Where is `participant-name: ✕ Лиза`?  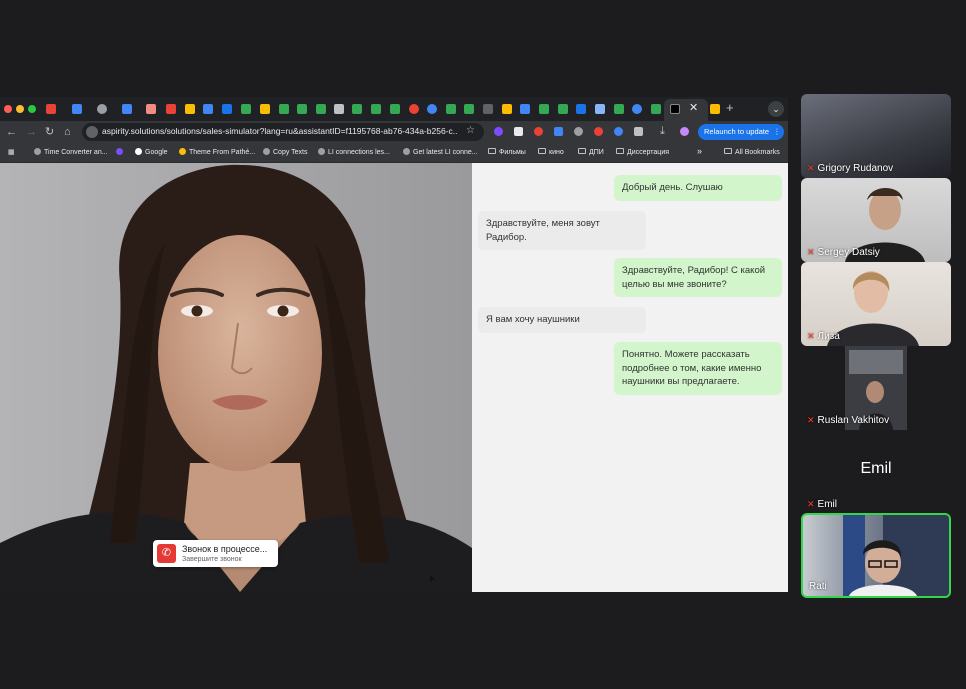
participant-name: ✕ Лиза is located at coordinates (823, 336).